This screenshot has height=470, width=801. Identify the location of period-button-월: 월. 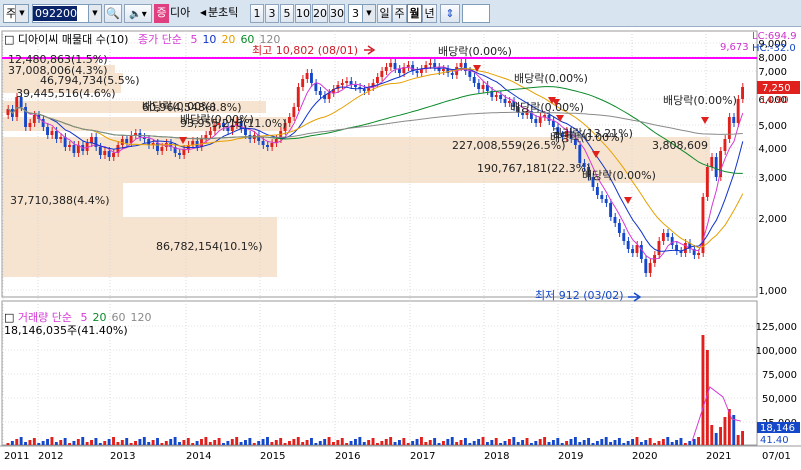
(414, 13).